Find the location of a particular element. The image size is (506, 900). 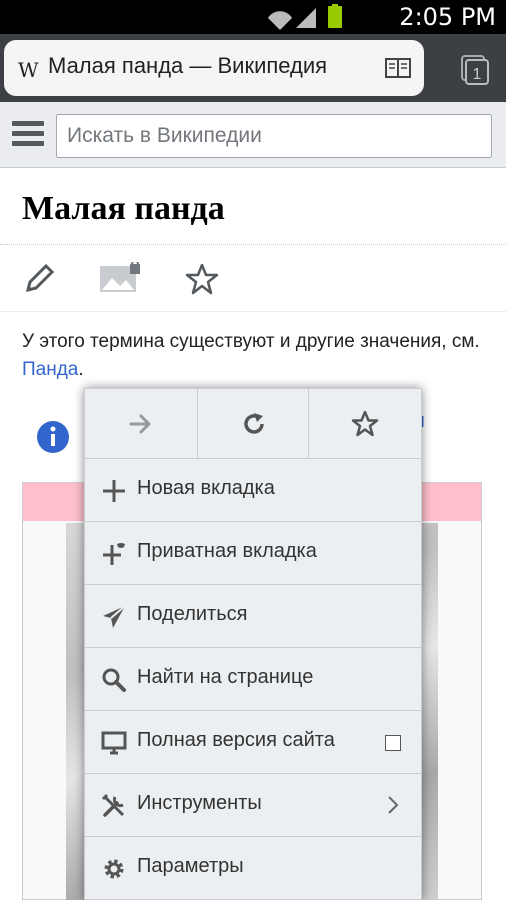

desktop-site-checkbox is located at coordinates (393, 743).